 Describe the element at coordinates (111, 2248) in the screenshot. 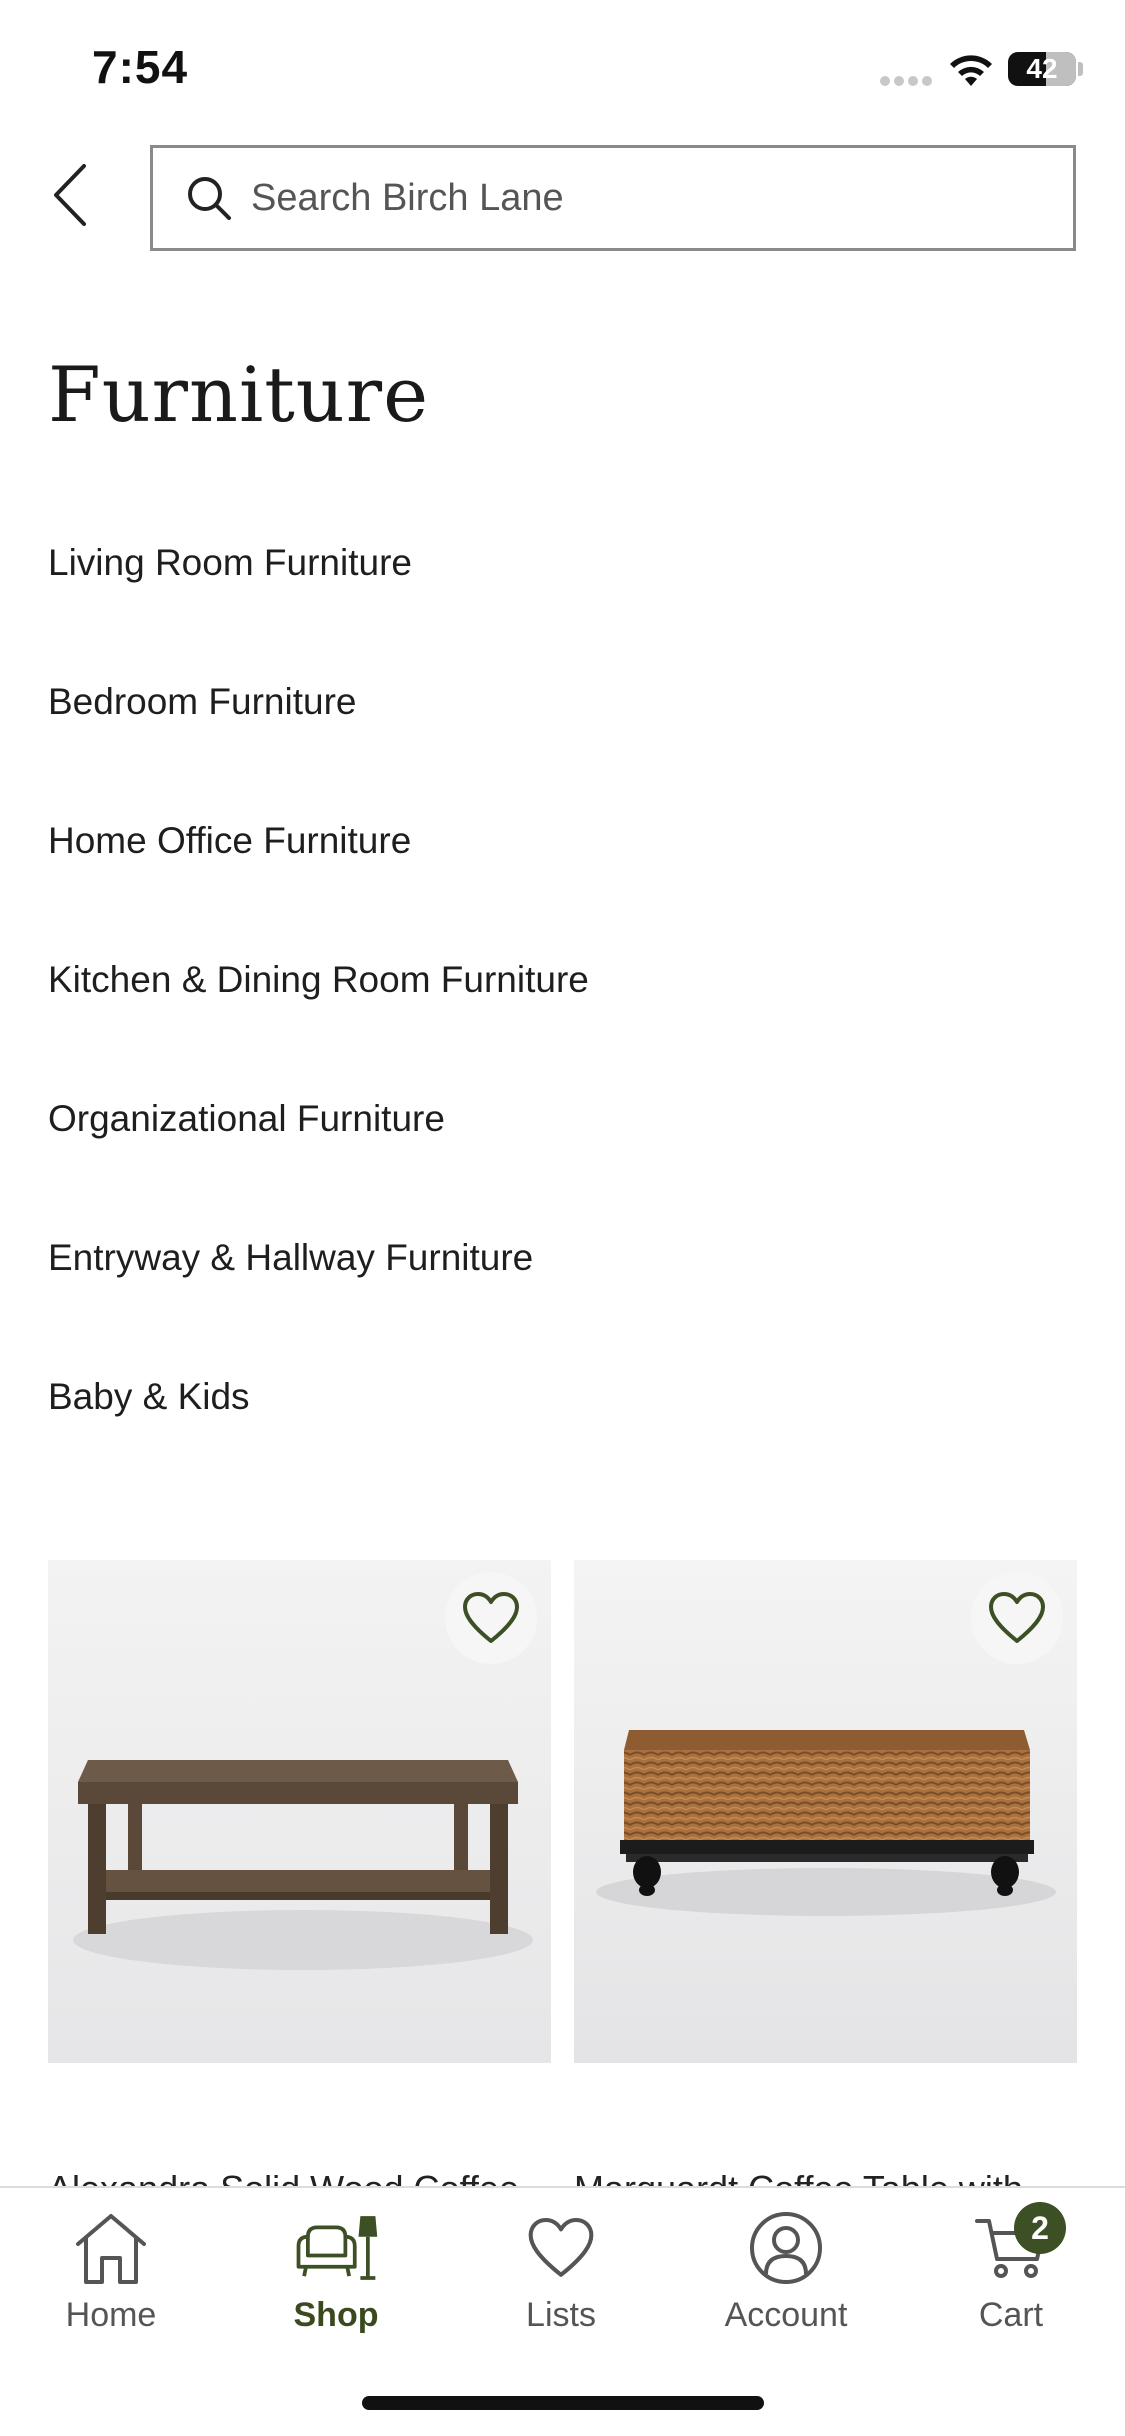

I see `home-icon` at that location.